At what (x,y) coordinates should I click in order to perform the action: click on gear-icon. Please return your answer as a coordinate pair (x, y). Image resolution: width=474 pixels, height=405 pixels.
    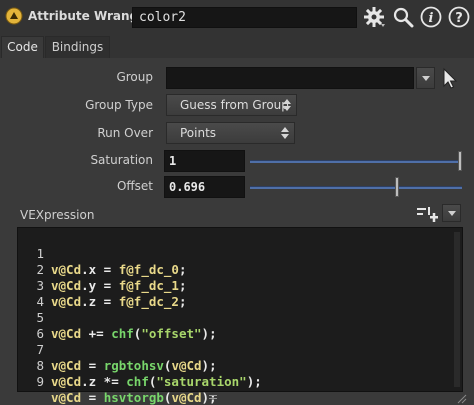
    Looking at the image, I should click on (374, 17).